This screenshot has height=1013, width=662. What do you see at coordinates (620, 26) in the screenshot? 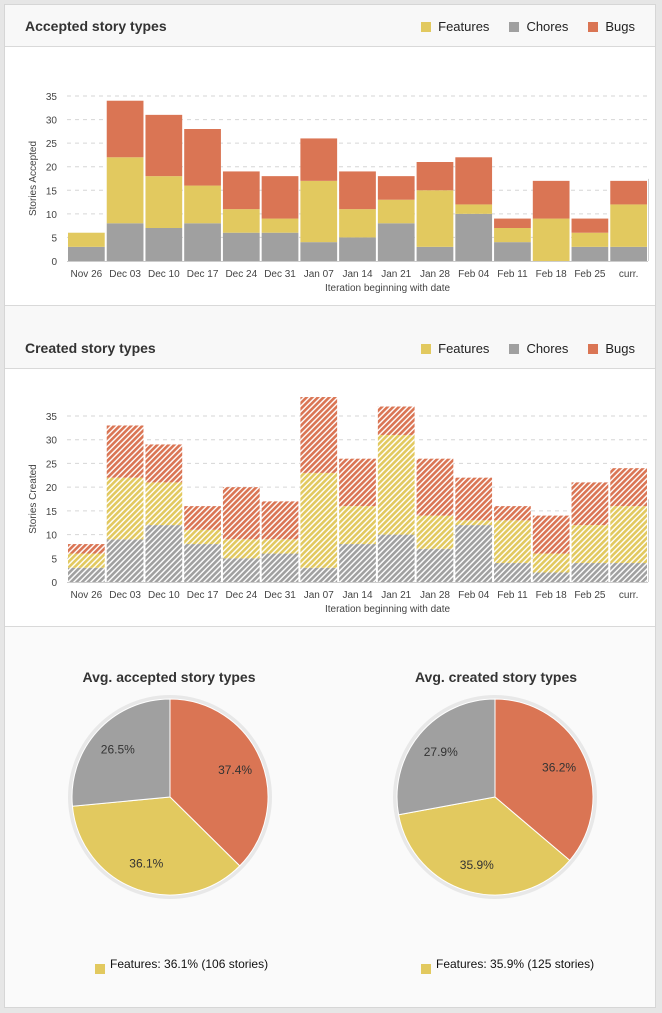
I see `legend-label: Bugs` at bounding box center [620, 26].